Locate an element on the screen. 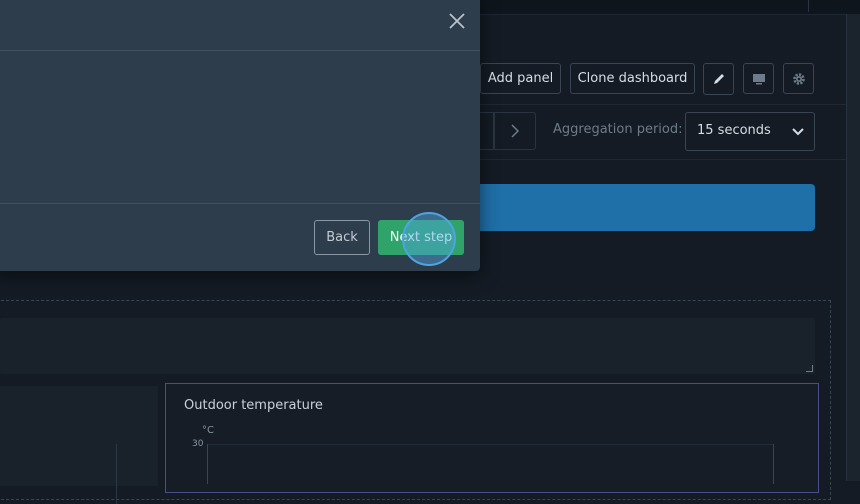 Image resolution: width=860 pixels, height=504 pixels. chart-y-axis is located at coordinates (207, 464).